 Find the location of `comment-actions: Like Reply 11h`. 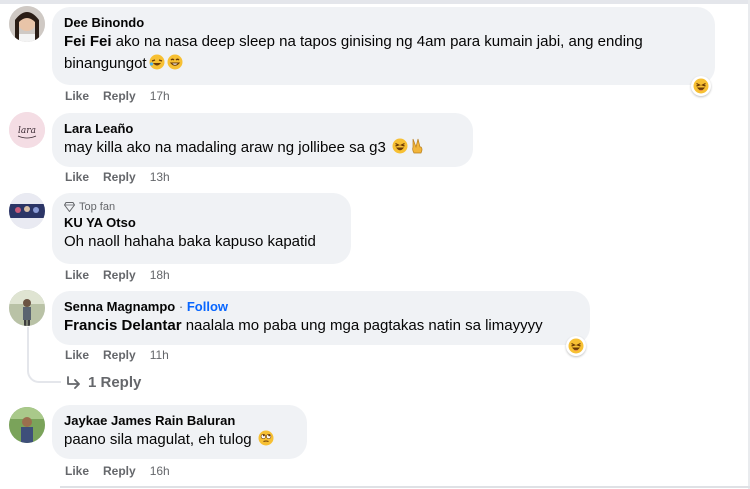

comment-actions: Like Reply 11h is located at coordinates (117, 355).